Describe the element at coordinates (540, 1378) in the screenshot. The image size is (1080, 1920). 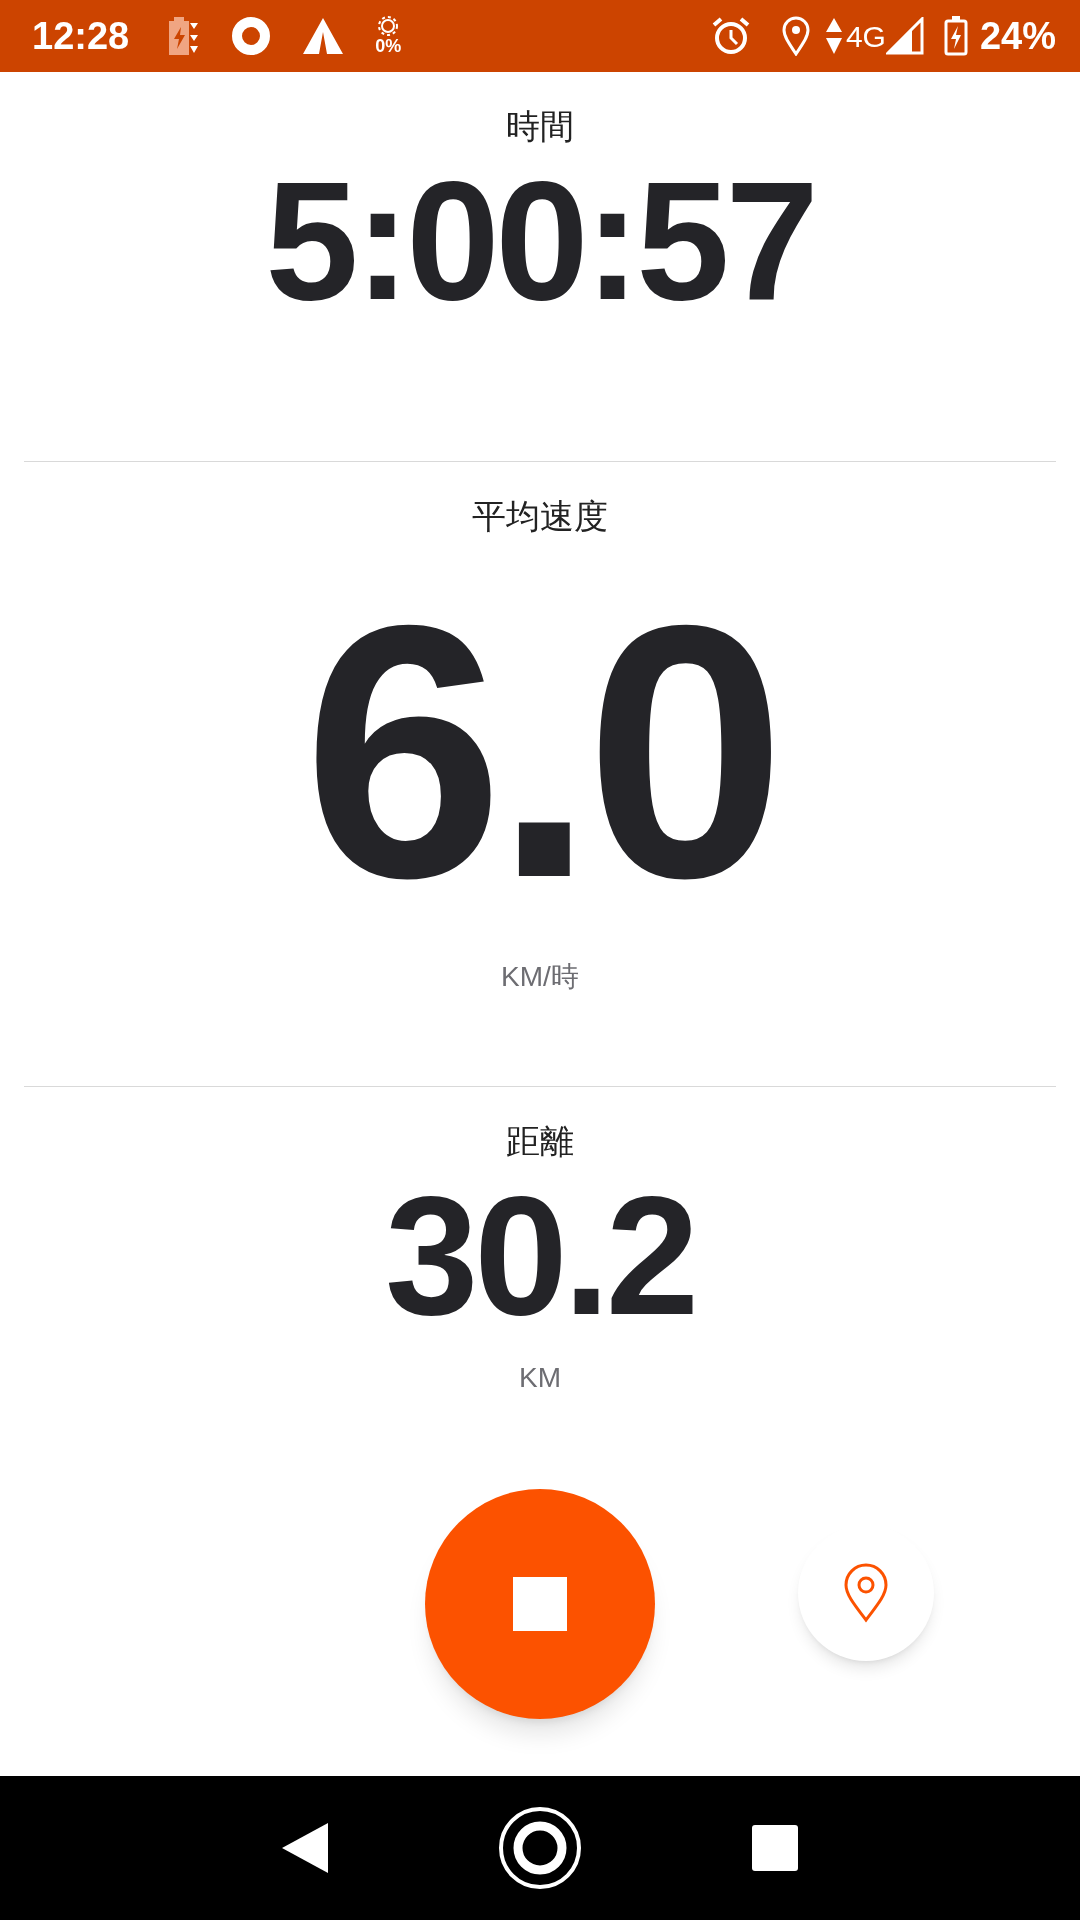
I see `metric-unit: KM` at that location.